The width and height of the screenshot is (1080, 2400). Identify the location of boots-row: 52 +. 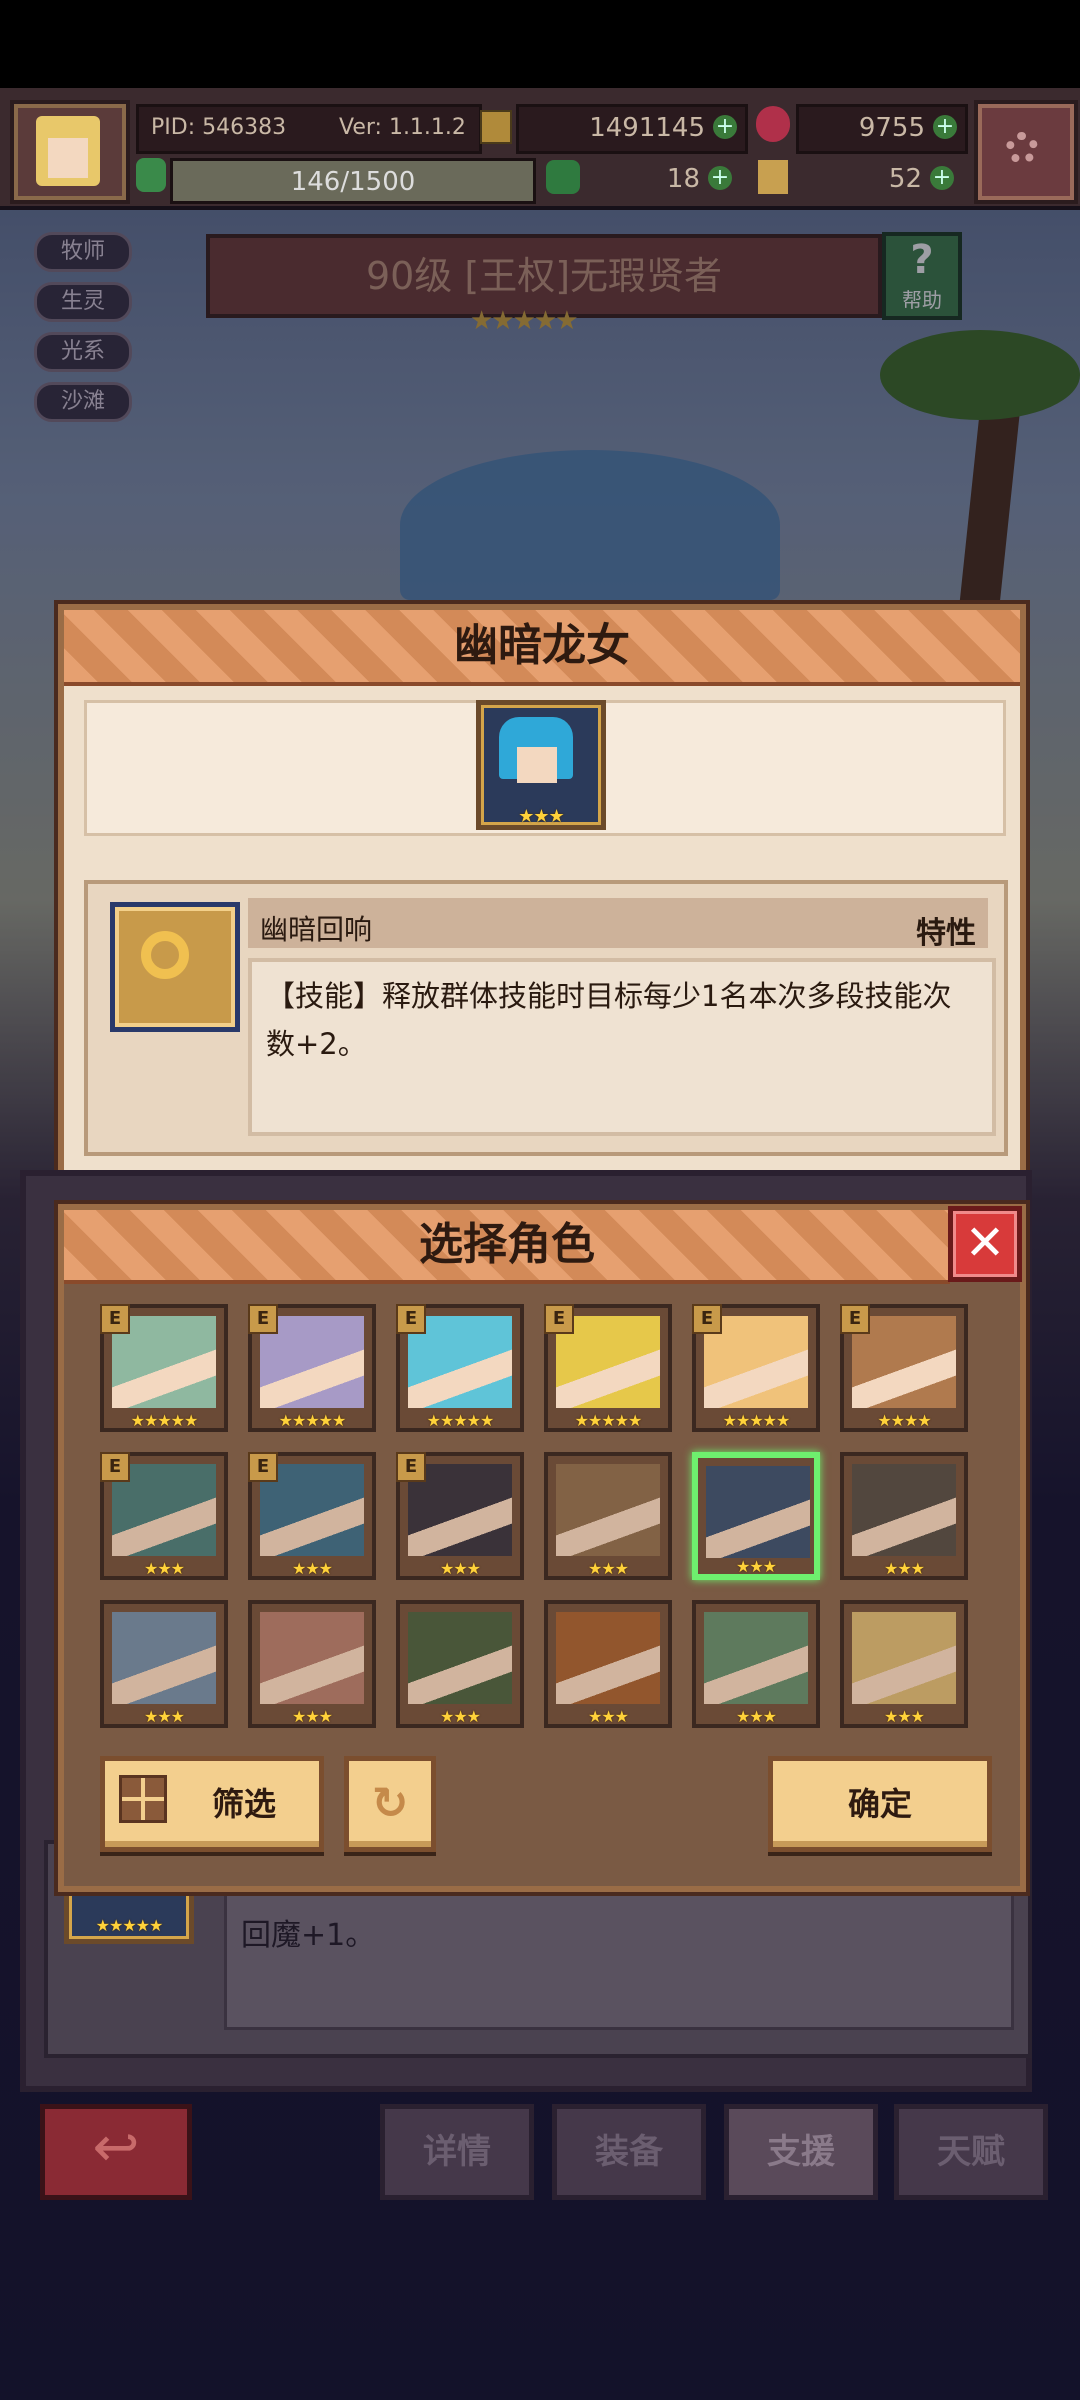
(879, 178).